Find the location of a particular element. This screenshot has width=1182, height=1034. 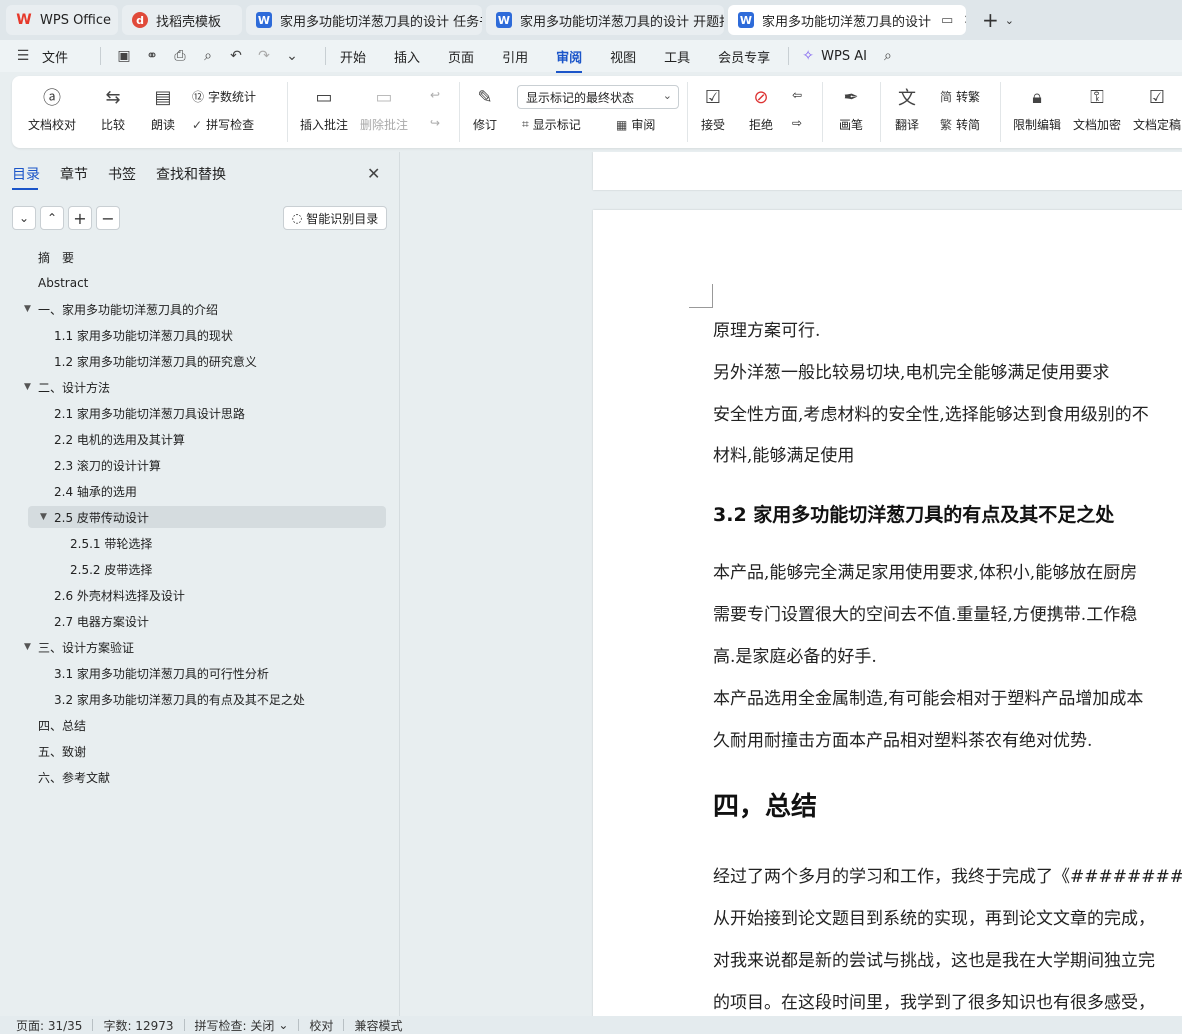

prev-comment-icon: ↩ is located at coordinates (435, 95).